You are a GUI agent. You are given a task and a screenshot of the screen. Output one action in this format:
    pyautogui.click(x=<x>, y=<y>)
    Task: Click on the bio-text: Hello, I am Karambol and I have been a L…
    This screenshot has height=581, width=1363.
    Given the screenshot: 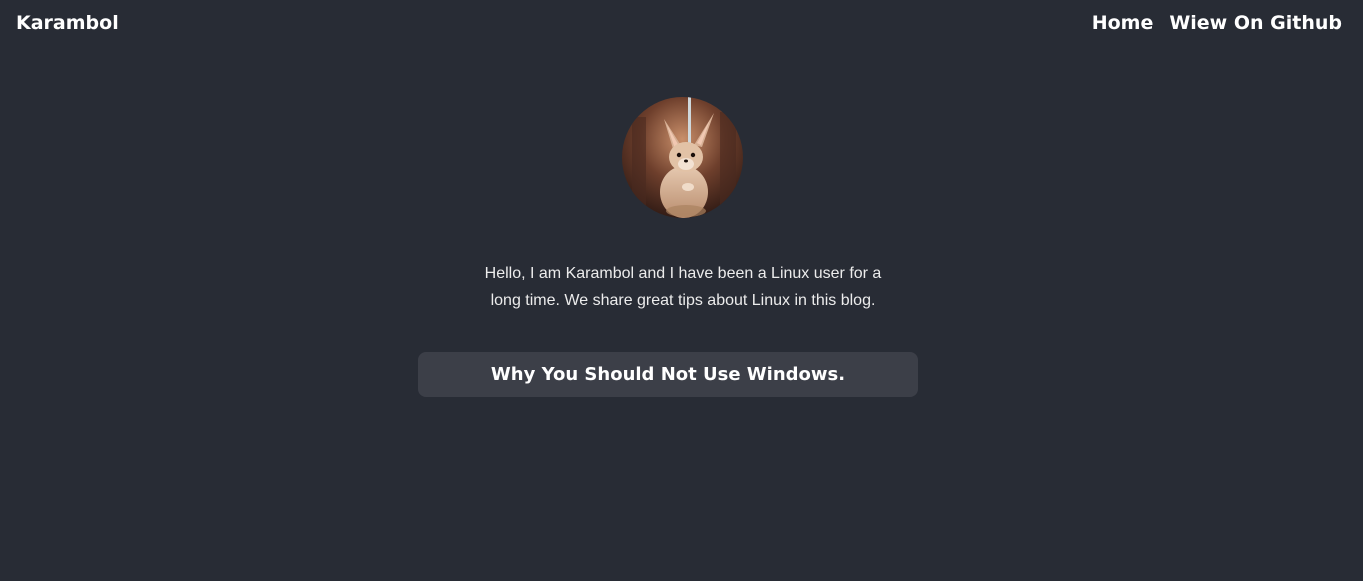 What is the action you would take?
    pyautogui.click(x=683, y=287)
    